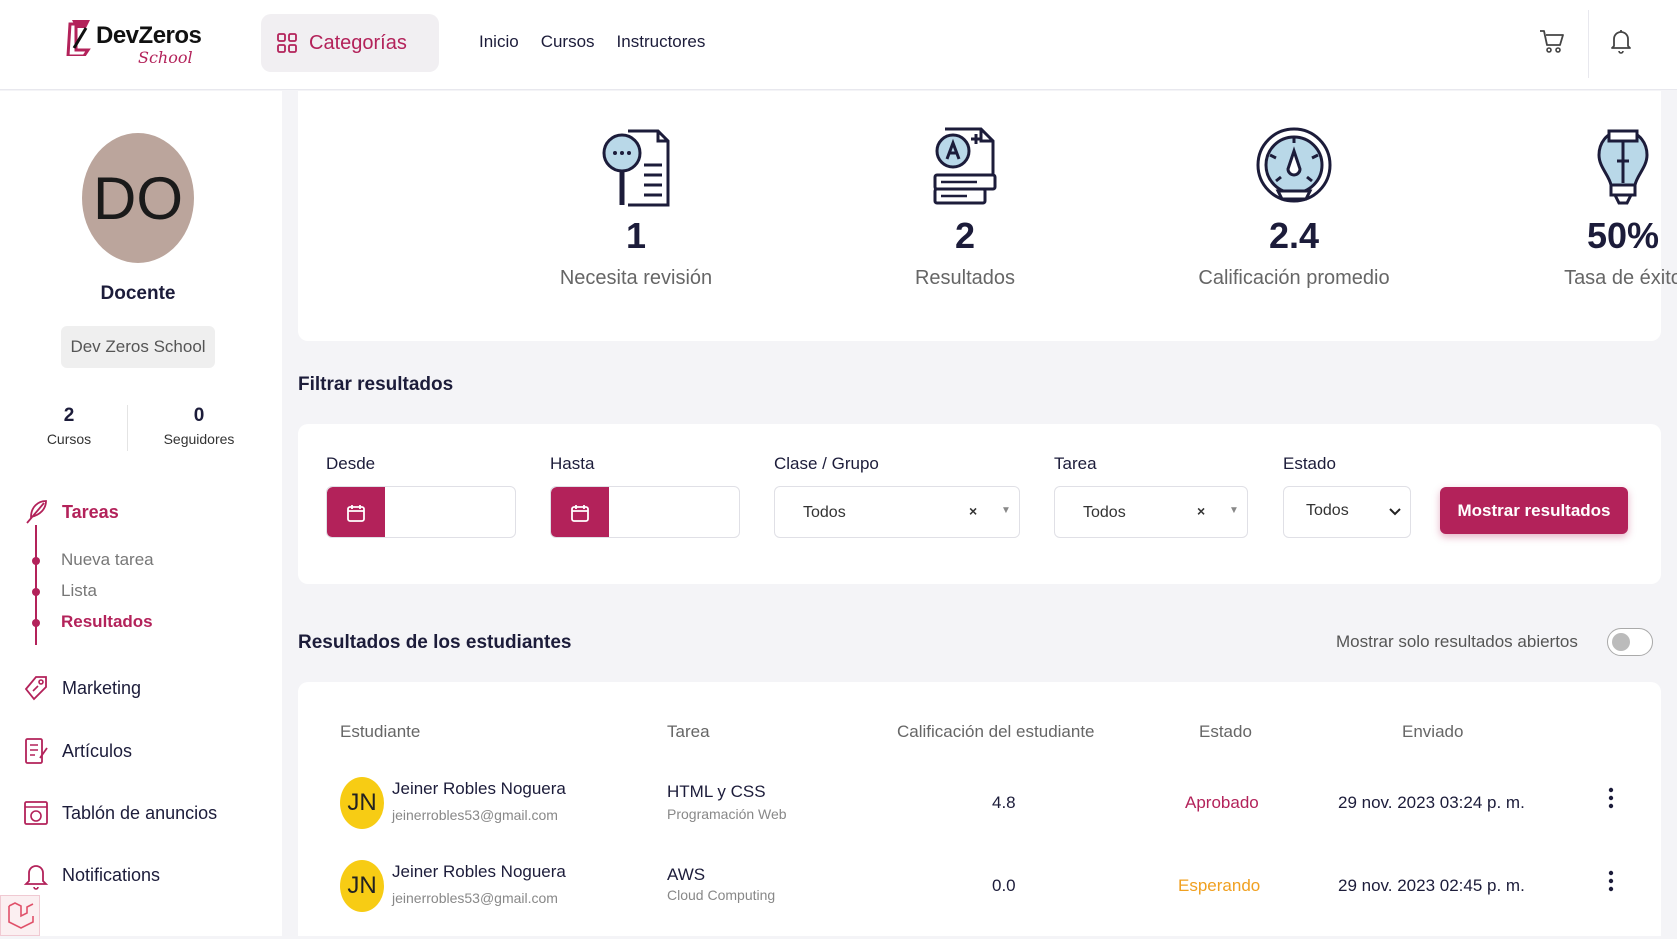  What do you see at coordinates (102, 687) in the screenshot?
I see `sidebar-item-marketing-label: Marketing` at bounding box center [102, 687].